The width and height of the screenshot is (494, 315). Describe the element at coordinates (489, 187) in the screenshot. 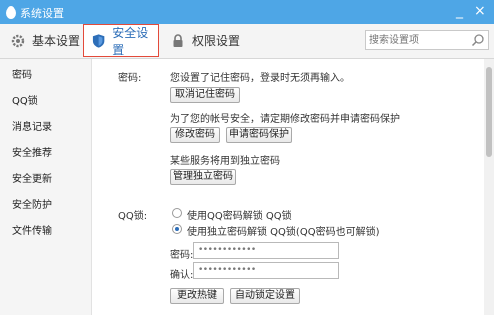

I see `vertical-scrollbar` at that location.